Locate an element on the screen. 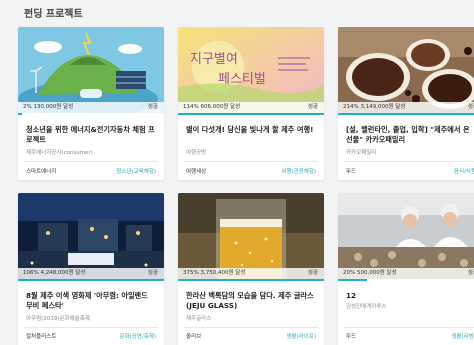 Image resolution: width=474 pixels, height=345 pixels. category-label: 음식/식품 is located at coordinates (464, 171).